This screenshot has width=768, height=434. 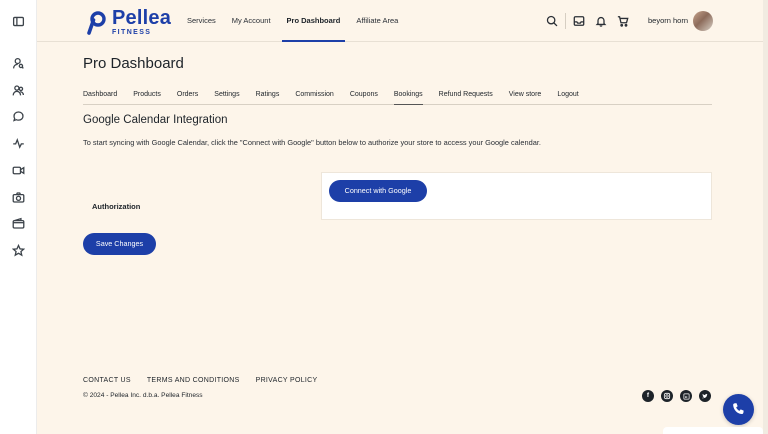 What do you see at coordinates (713, 430) in the screenshot?
I see `chat-widget-edge` at bounding box center [713, 430].